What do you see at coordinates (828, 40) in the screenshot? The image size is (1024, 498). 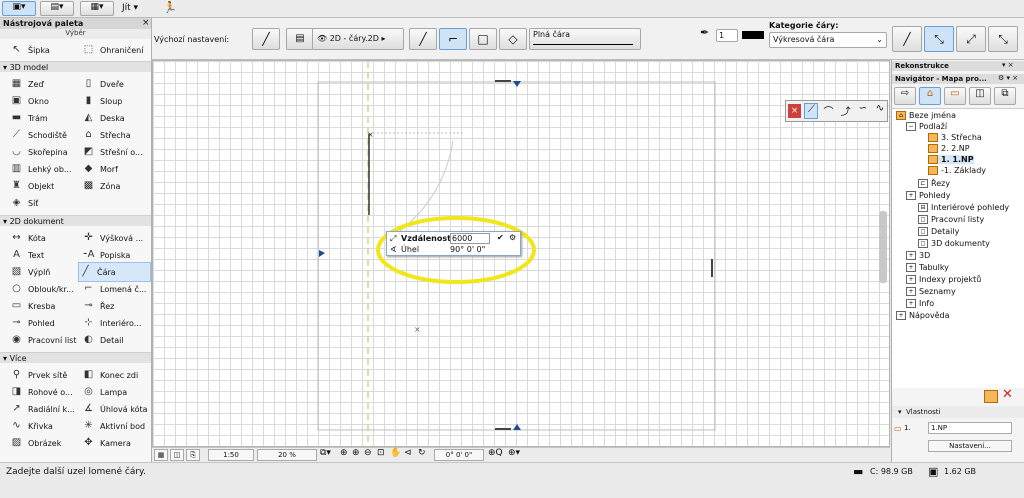 I see `category-select: Výkresová čára ⌄` at bounding box center [828, 40].